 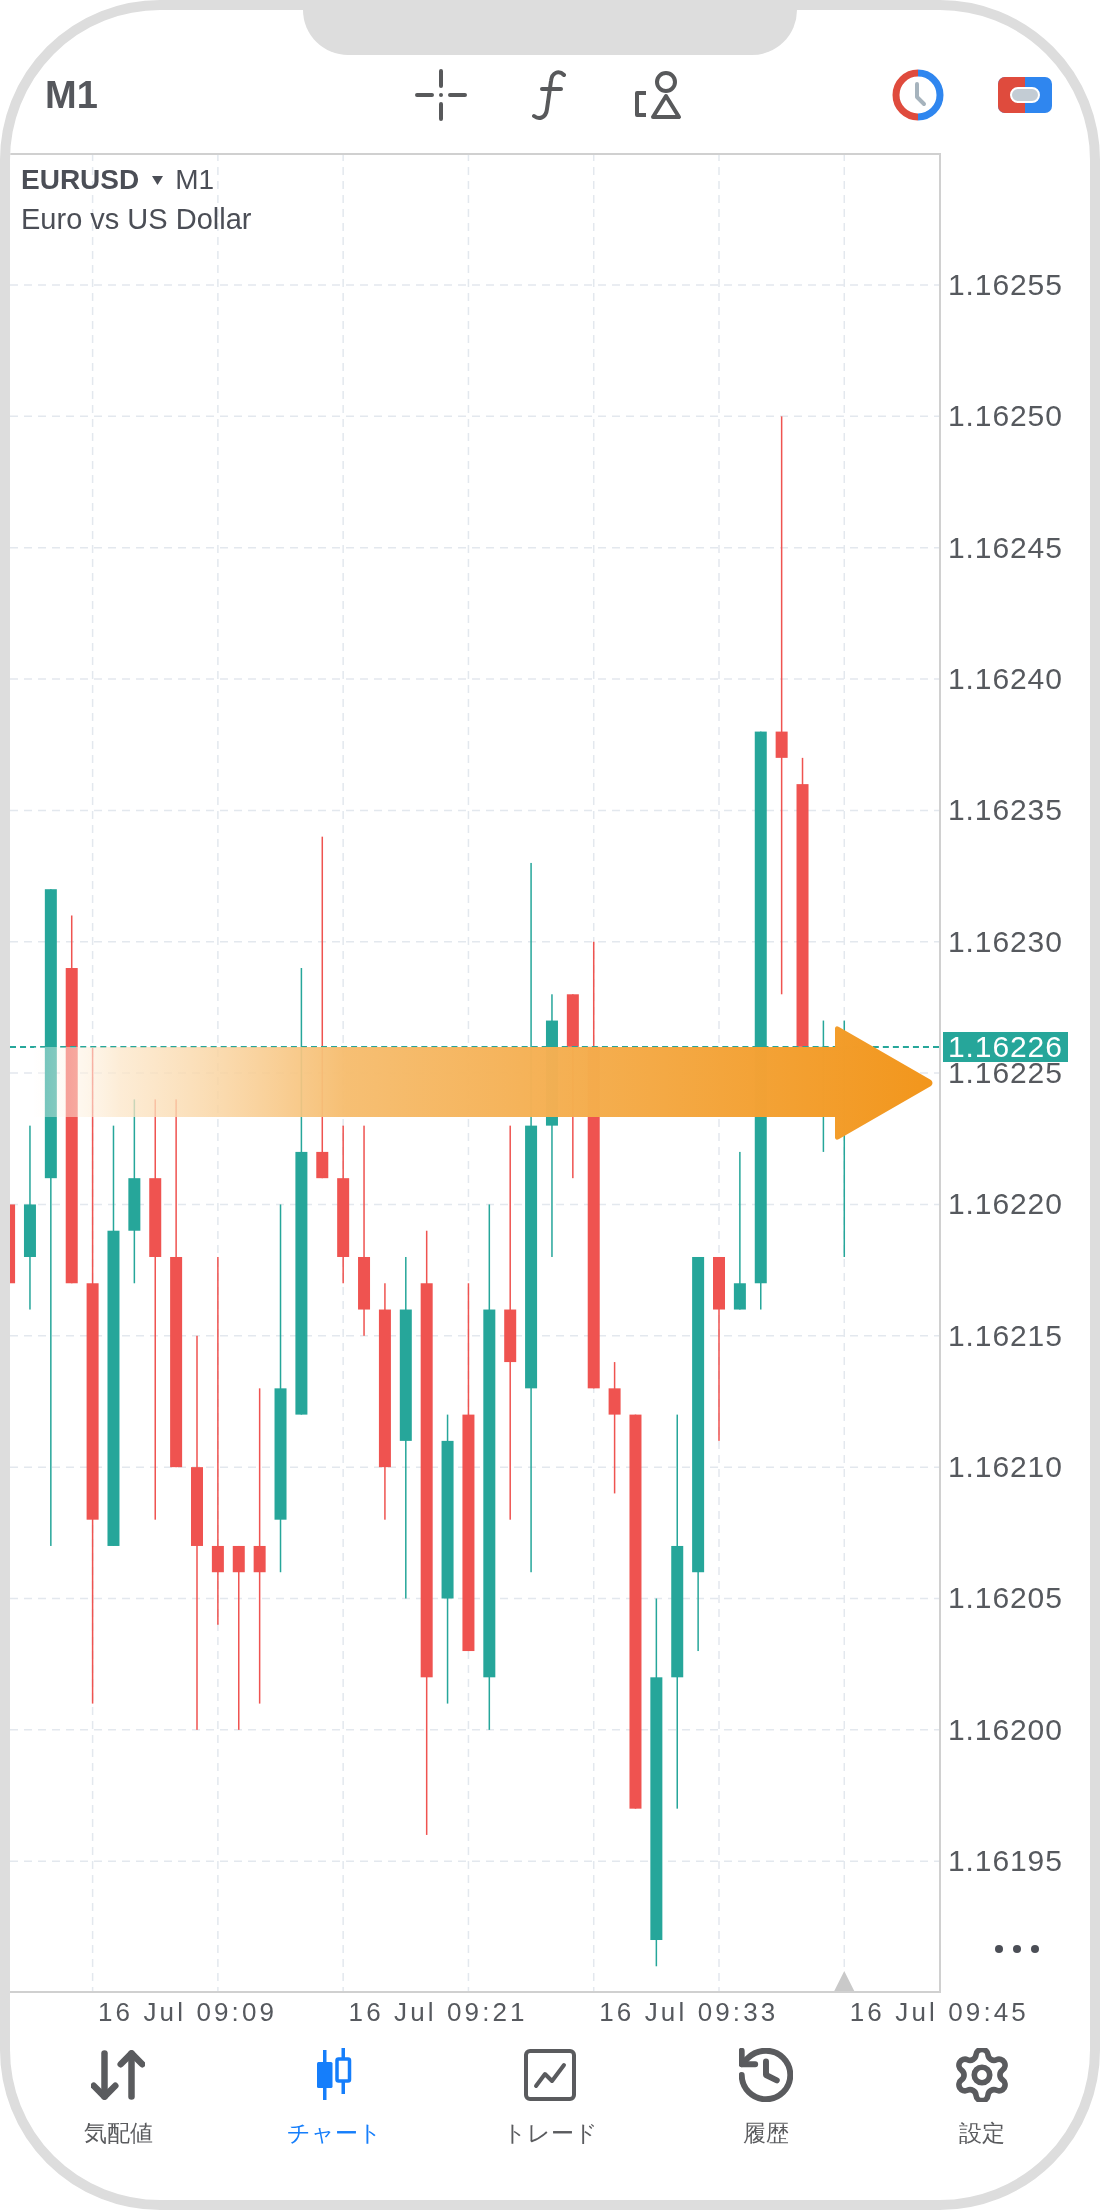 I want to click on tab: トレード, so click(x=550, y=2093).